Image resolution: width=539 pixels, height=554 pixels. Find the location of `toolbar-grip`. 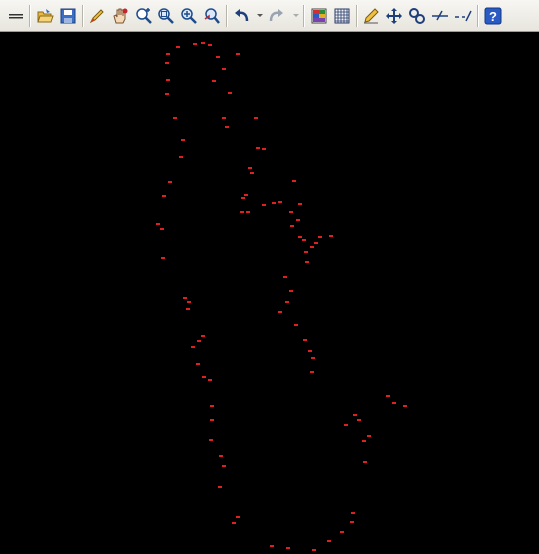

toolbar-grip is located at coordinates (16, 16).